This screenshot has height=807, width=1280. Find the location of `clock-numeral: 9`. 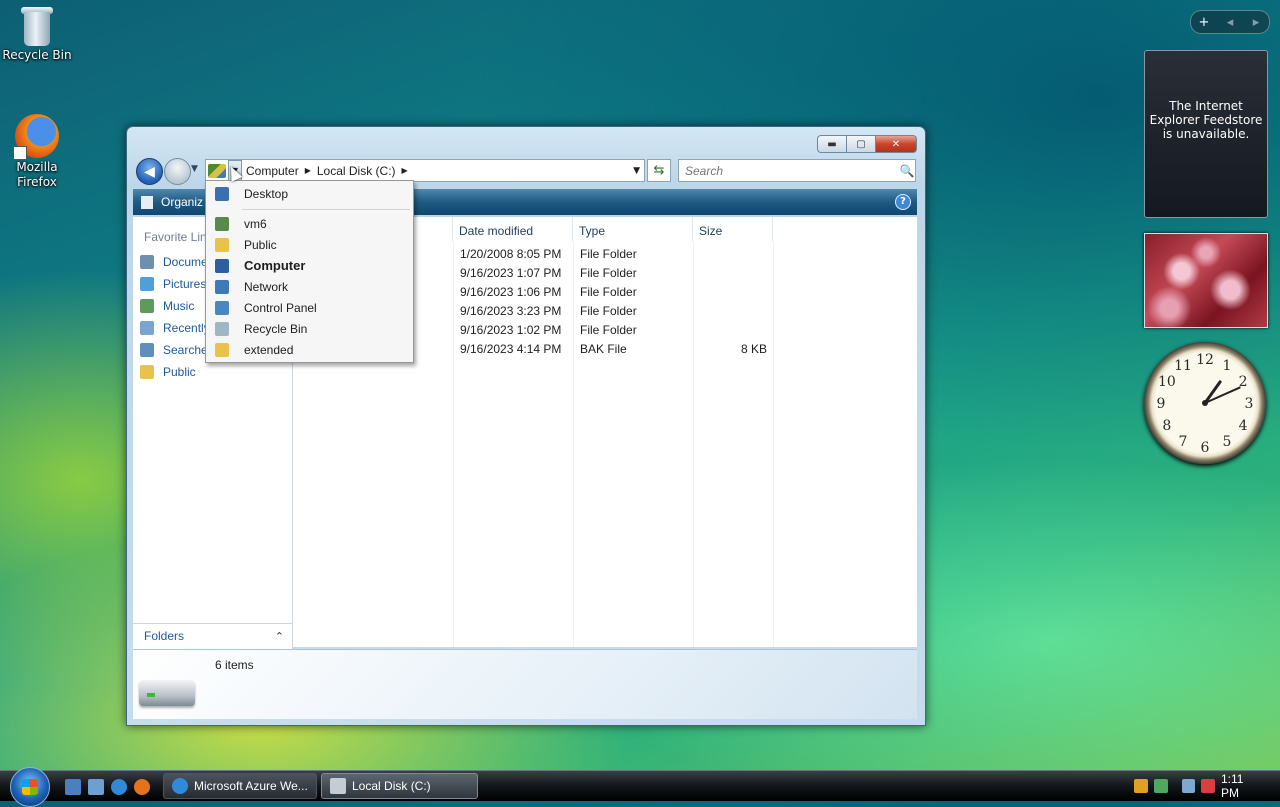

clock-numeral: 9 is located at coordinates (1161, 404).